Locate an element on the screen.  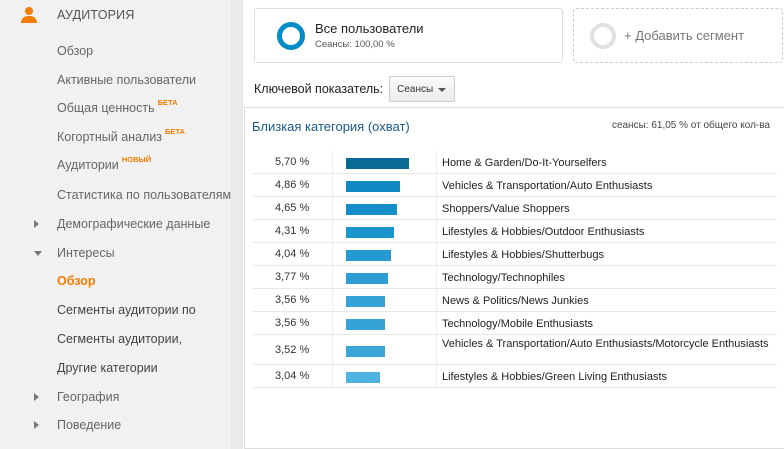
sidebar-item: Поведение is located at coordinates (89, 425).